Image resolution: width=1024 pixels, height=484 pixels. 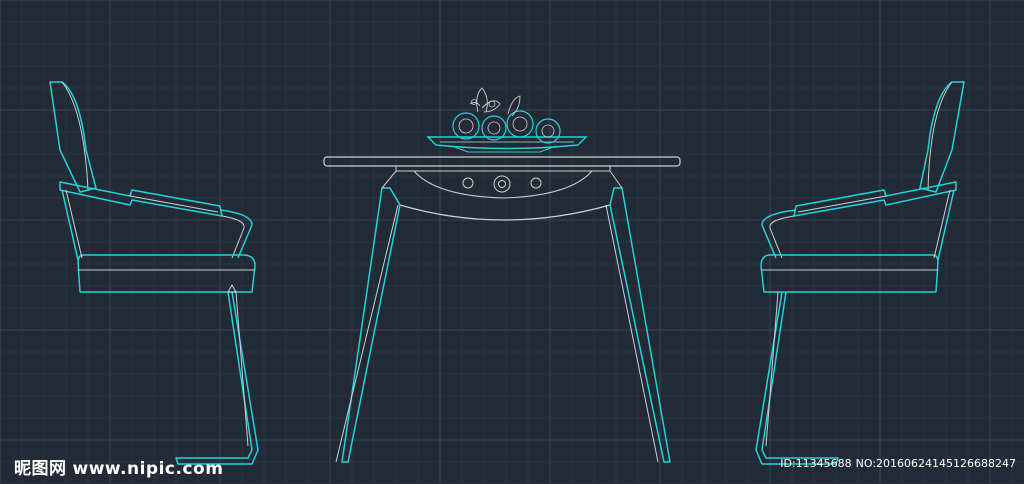 What do you see at coordinates (217, 378) in the screenshot?
I see `left-chair-leg` at bounding box center [217, 378].